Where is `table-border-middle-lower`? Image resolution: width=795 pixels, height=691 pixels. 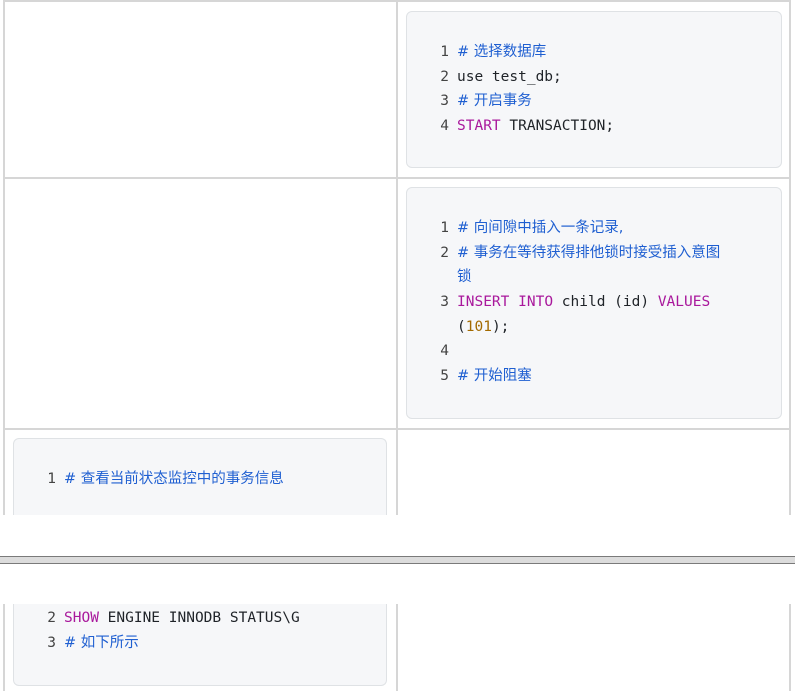
table-border-middle-lower is located at coordinates (397, 647).